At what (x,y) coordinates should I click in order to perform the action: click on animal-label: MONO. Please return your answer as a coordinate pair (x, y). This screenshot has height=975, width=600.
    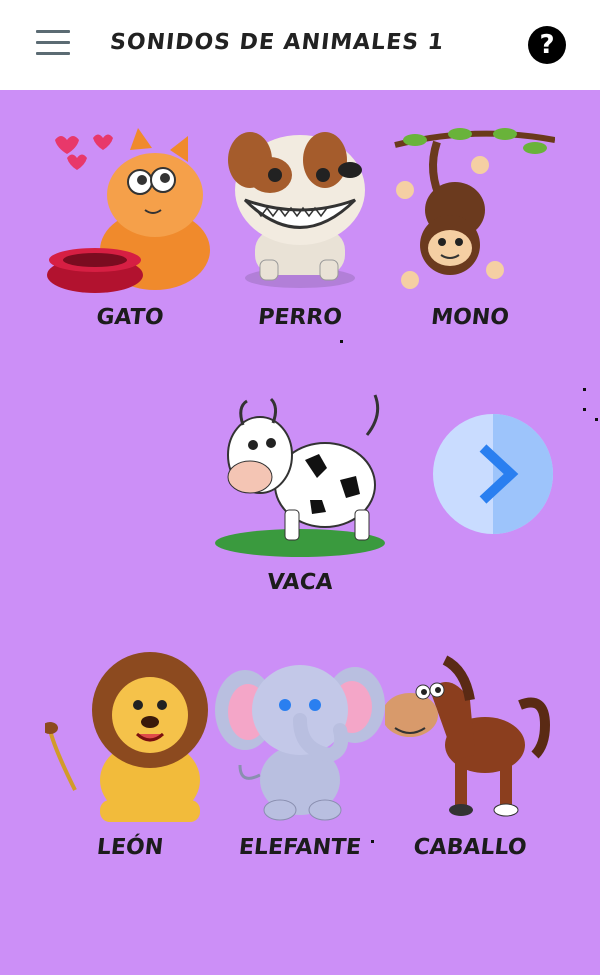
    Looking at the image, I should click on (470, 317).